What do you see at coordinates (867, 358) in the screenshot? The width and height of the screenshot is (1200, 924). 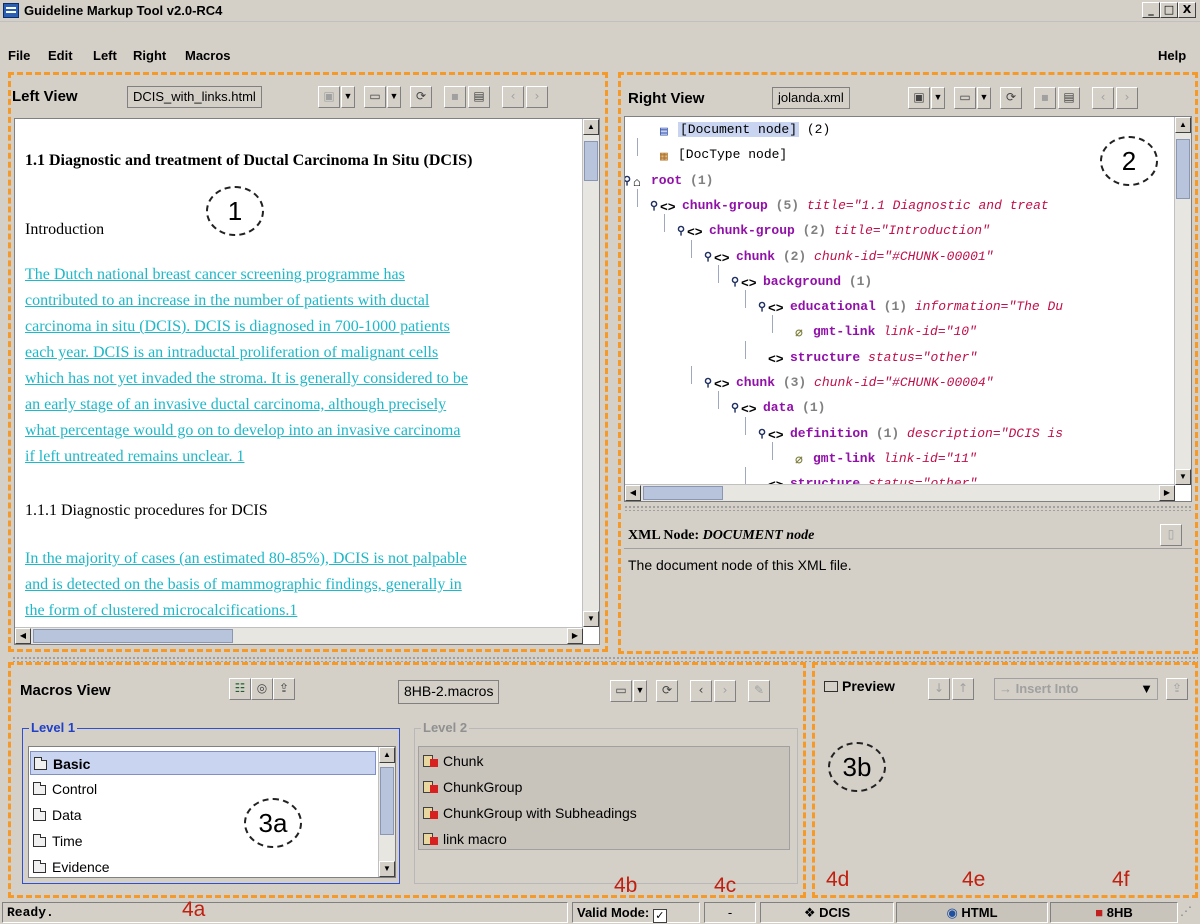 I see `tree-node: <> structure status="other"` at bounding box center [867, 358].